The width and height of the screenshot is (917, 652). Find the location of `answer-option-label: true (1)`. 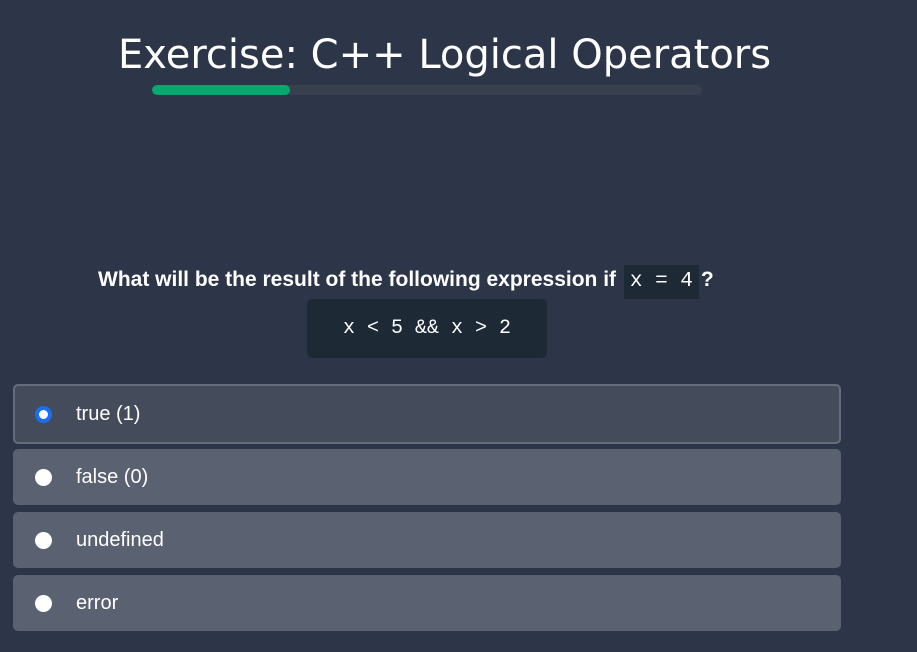

answer-option-label: true (1) is located at coordinates (108, 413).